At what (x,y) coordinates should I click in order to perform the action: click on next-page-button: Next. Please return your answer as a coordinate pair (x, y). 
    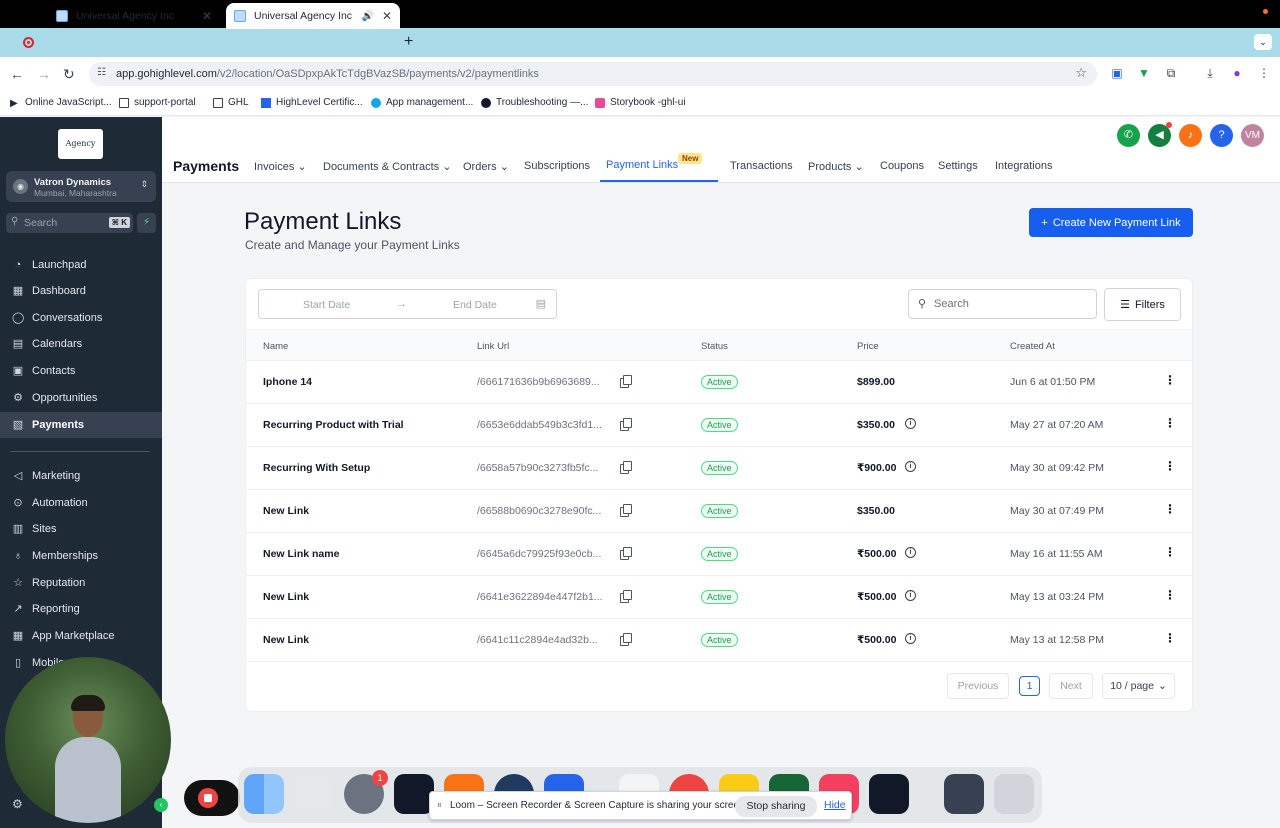
    Looking at the image, I should click on (1071, 686).